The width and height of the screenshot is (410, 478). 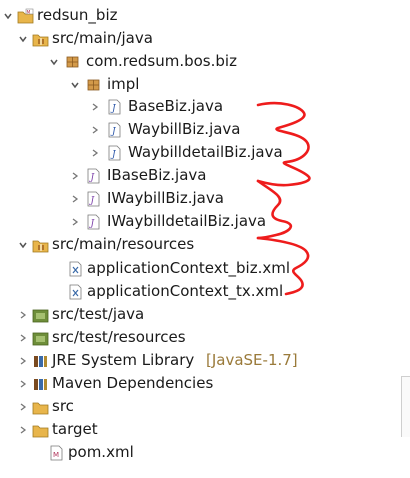 What do you see at coordinates (102, 38) in the screenshot?
I see `source-folder-label: src/main/java` at bounding box center [102, 38].